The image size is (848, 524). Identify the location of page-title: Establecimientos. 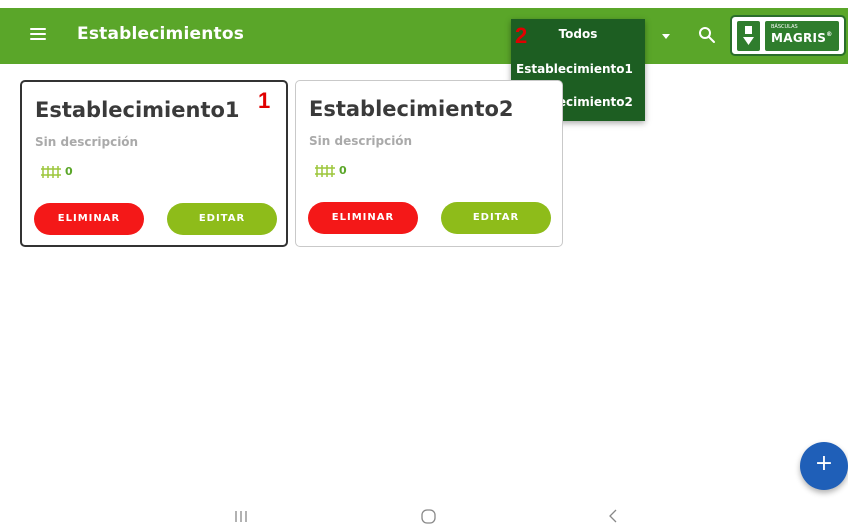
(161, 34).